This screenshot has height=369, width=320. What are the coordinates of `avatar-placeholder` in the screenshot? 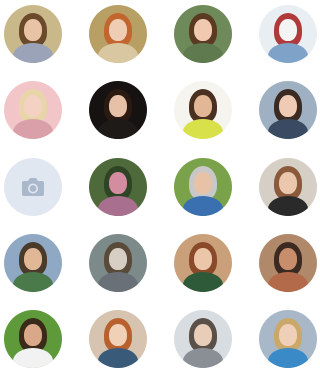 It's located at (33, 187).